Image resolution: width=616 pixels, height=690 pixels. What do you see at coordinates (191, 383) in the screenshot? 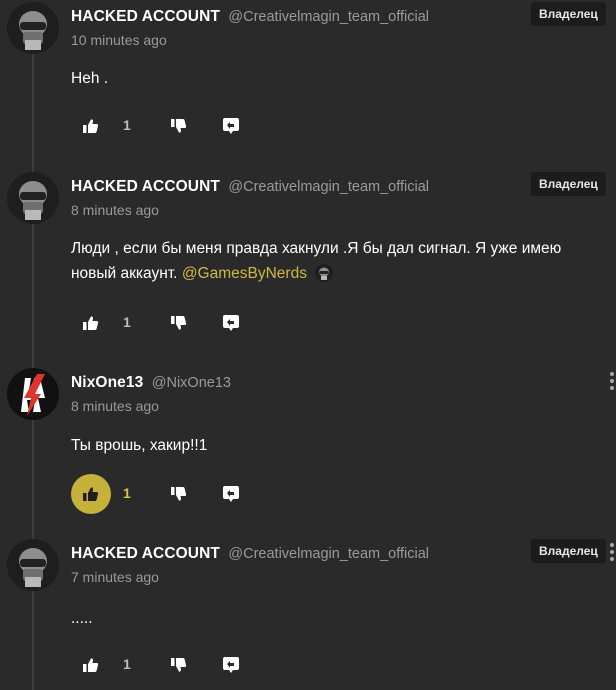
I see `author-handle: @NixOne13` at bounding box center [191, 383].